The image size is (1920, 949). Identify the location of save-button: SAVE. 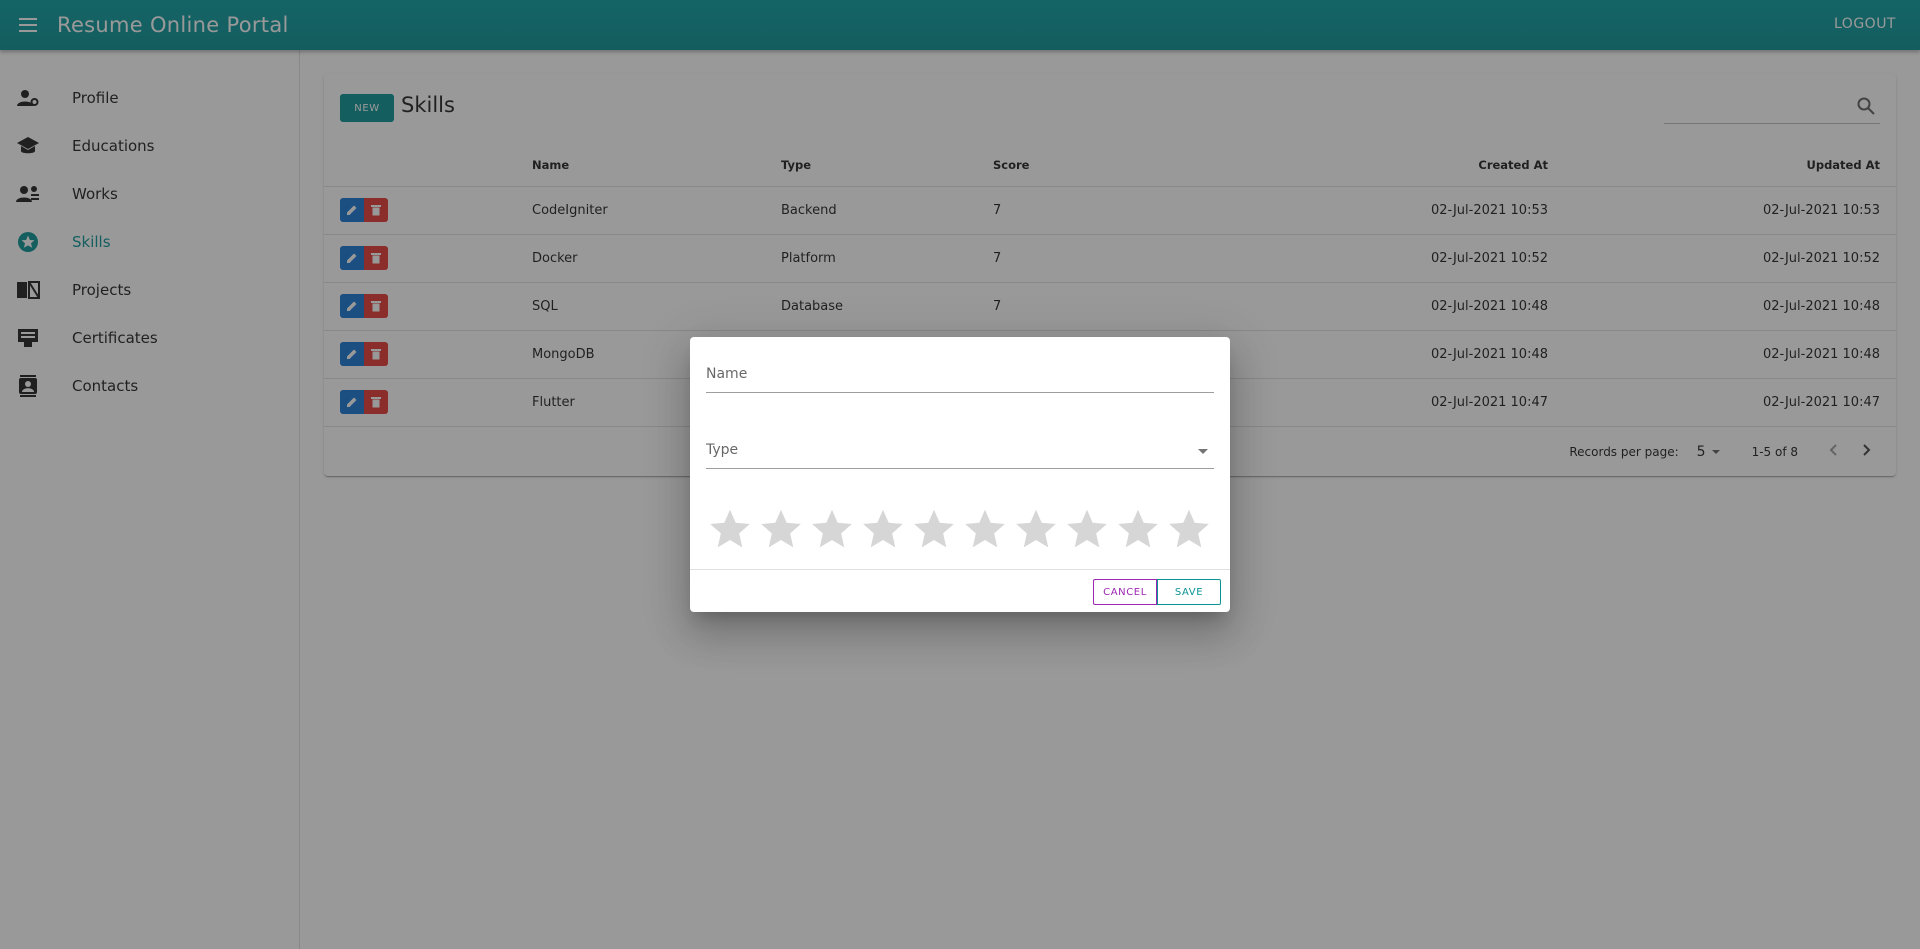
(1189, 592).